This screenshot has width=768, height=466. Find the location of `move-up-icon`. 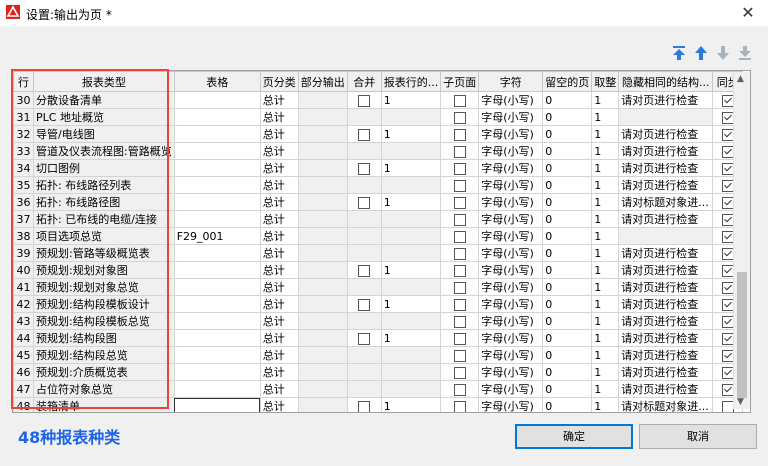

move-up-icon is located at coordinates (701, 53).